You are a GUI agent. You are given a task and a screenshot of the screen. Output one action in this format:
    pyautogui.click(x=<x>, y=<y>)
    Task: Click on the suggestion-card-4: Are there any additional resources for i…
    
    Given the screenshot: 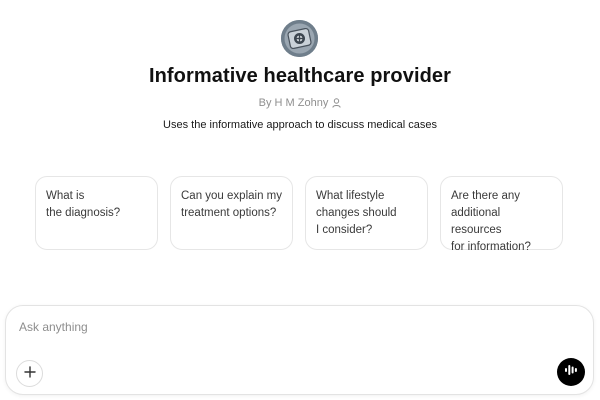 What is the action you would take?
    pyautogui.click(x=501, y=214)
    